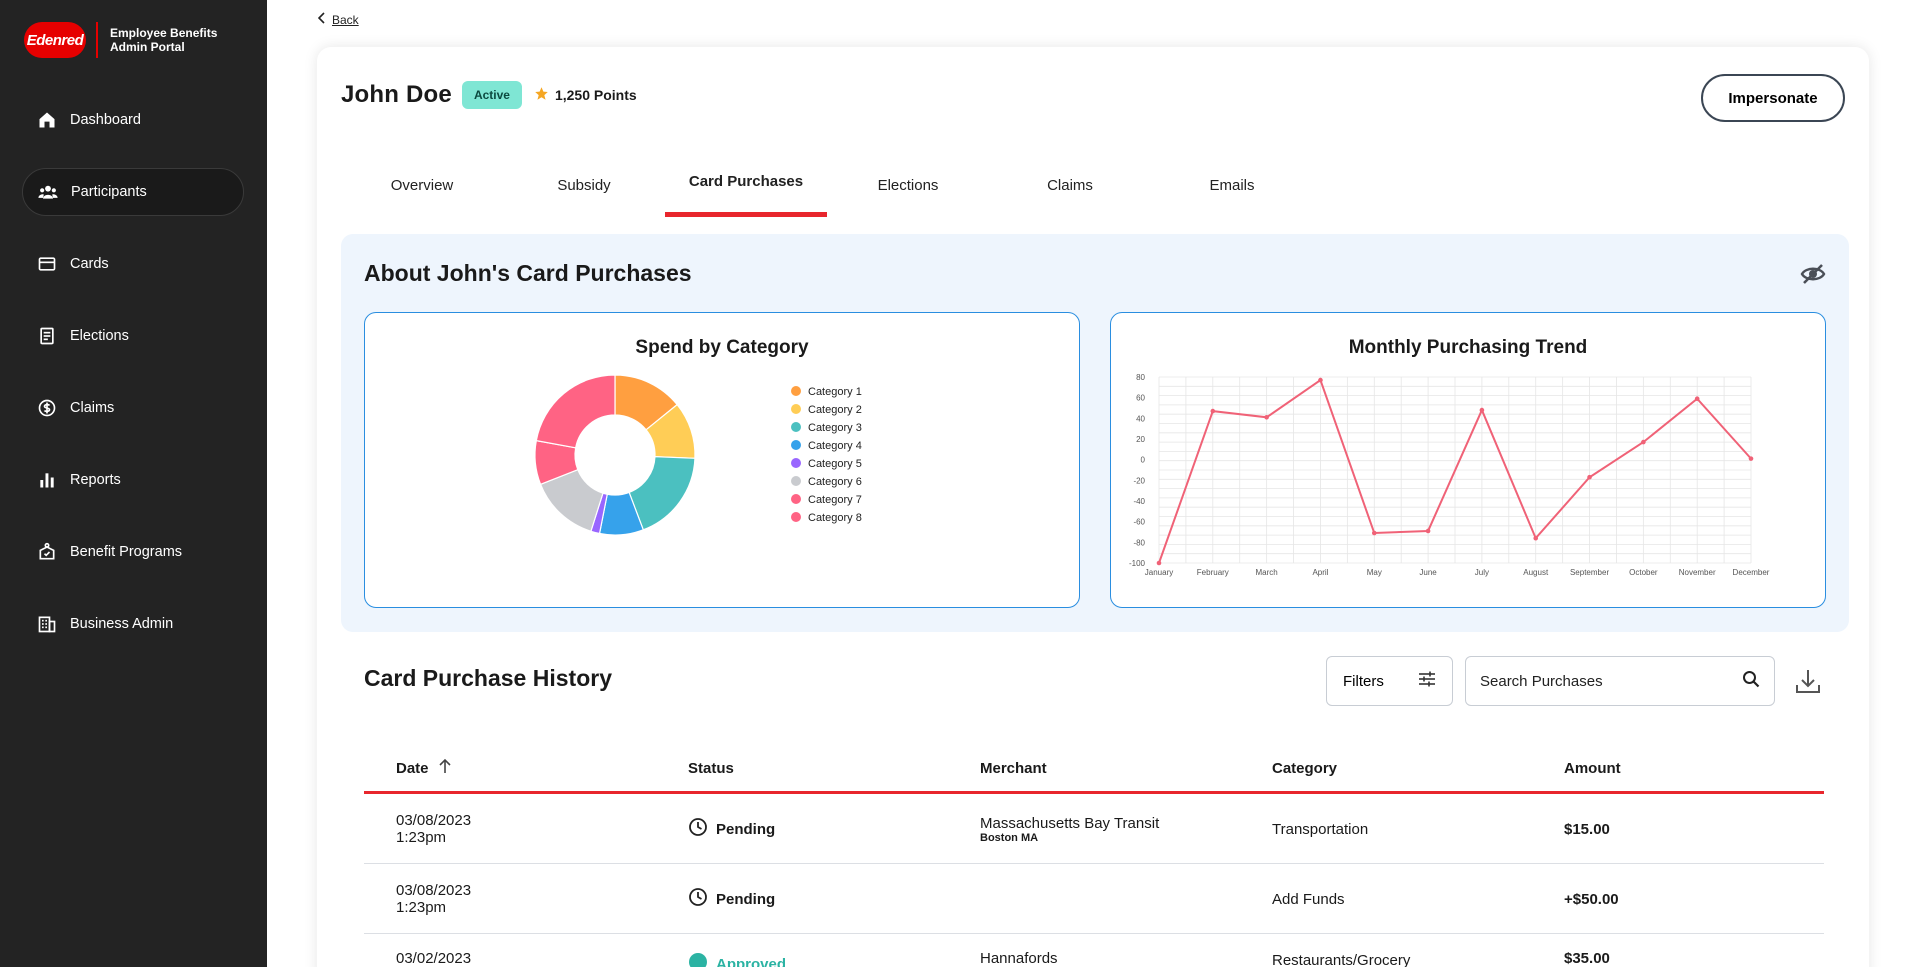  I want to click on participant-header: John Doe Active 1,250 Points, so click(489, 95).